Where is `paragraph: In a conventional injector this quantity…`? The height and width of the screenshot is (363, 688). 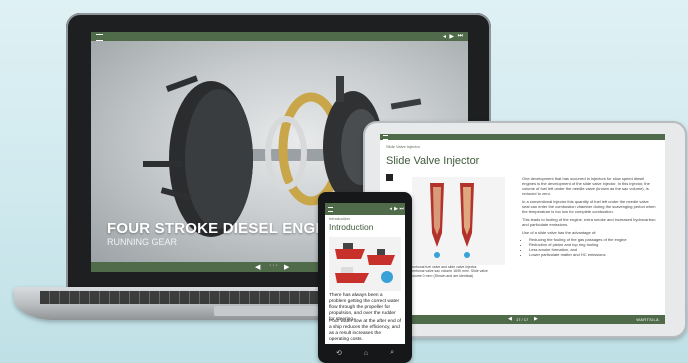
paragraph: In a conventional injector this quantity… is located at coordinates (589, 206).